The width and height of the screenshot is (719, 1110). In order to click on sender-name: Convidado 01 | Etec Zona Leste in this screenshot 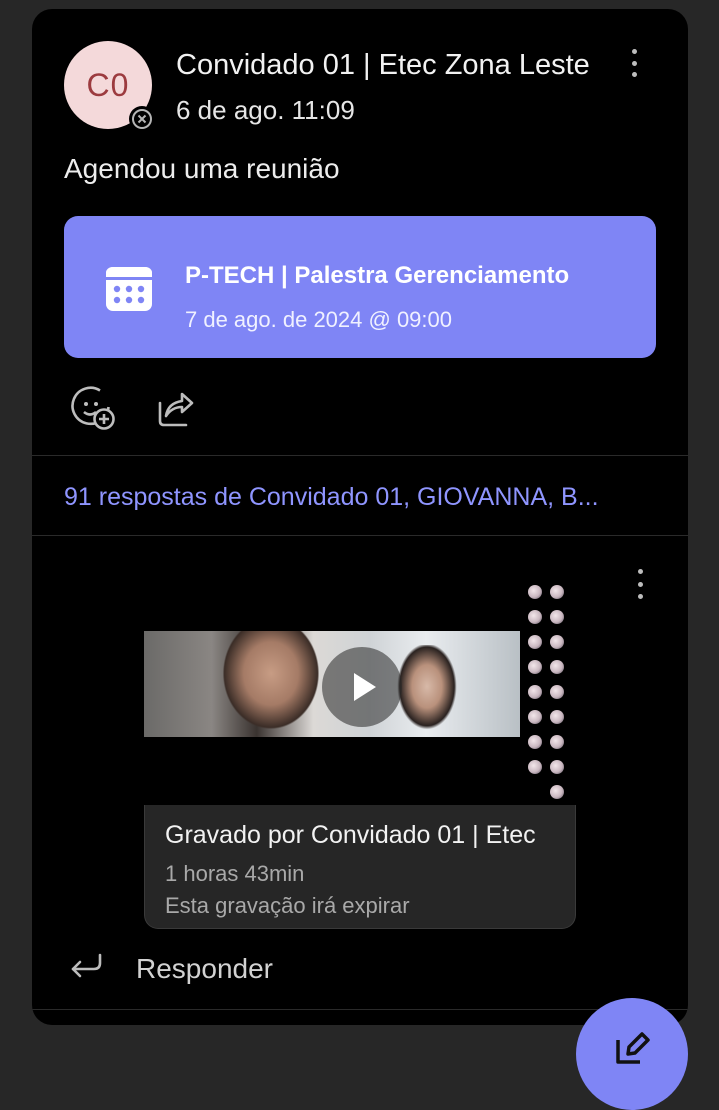, I will do `click(396, 65)`.